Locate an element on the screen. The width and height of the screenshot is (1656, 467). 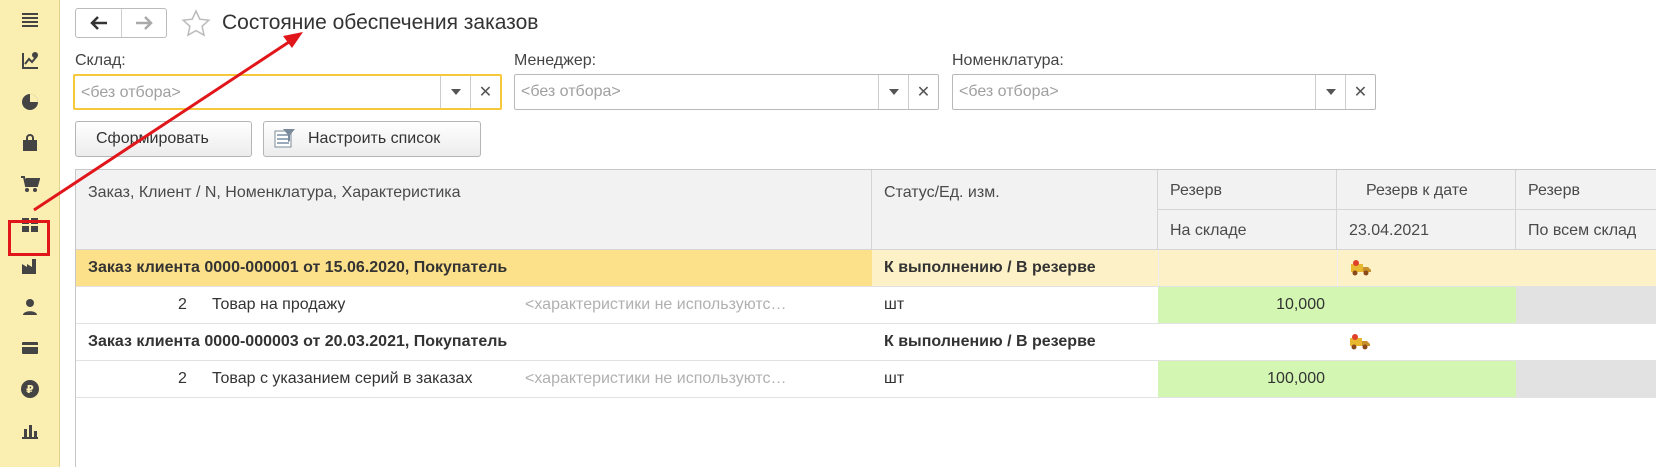
manager-filter-field: <без отбора> ✕ is located at coordinates (726, 92).